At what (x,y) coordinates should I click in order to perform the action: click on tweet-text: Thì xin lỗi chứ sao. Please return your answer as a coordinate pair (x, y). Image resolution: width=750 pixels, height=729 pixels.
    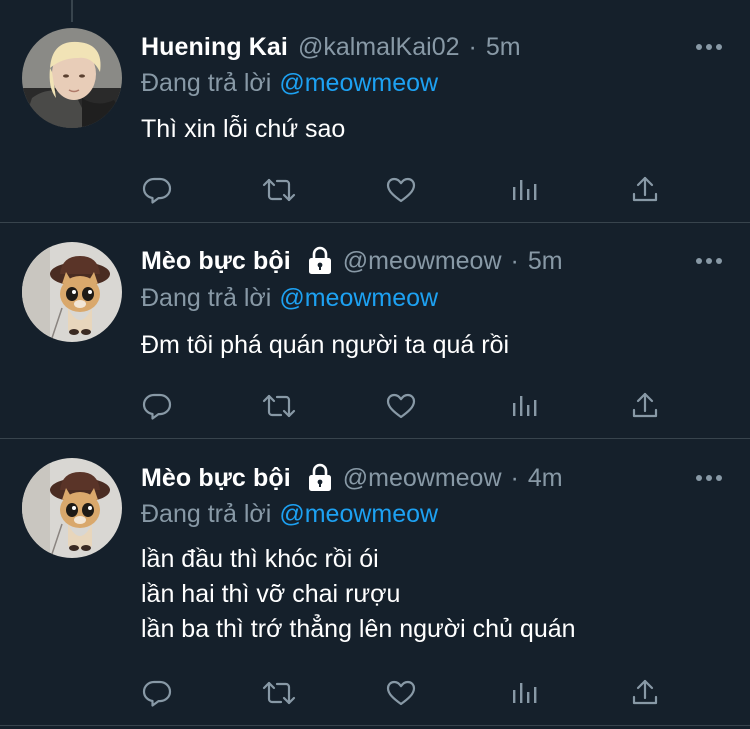
    Looking at the image, I should click on (243, 129).